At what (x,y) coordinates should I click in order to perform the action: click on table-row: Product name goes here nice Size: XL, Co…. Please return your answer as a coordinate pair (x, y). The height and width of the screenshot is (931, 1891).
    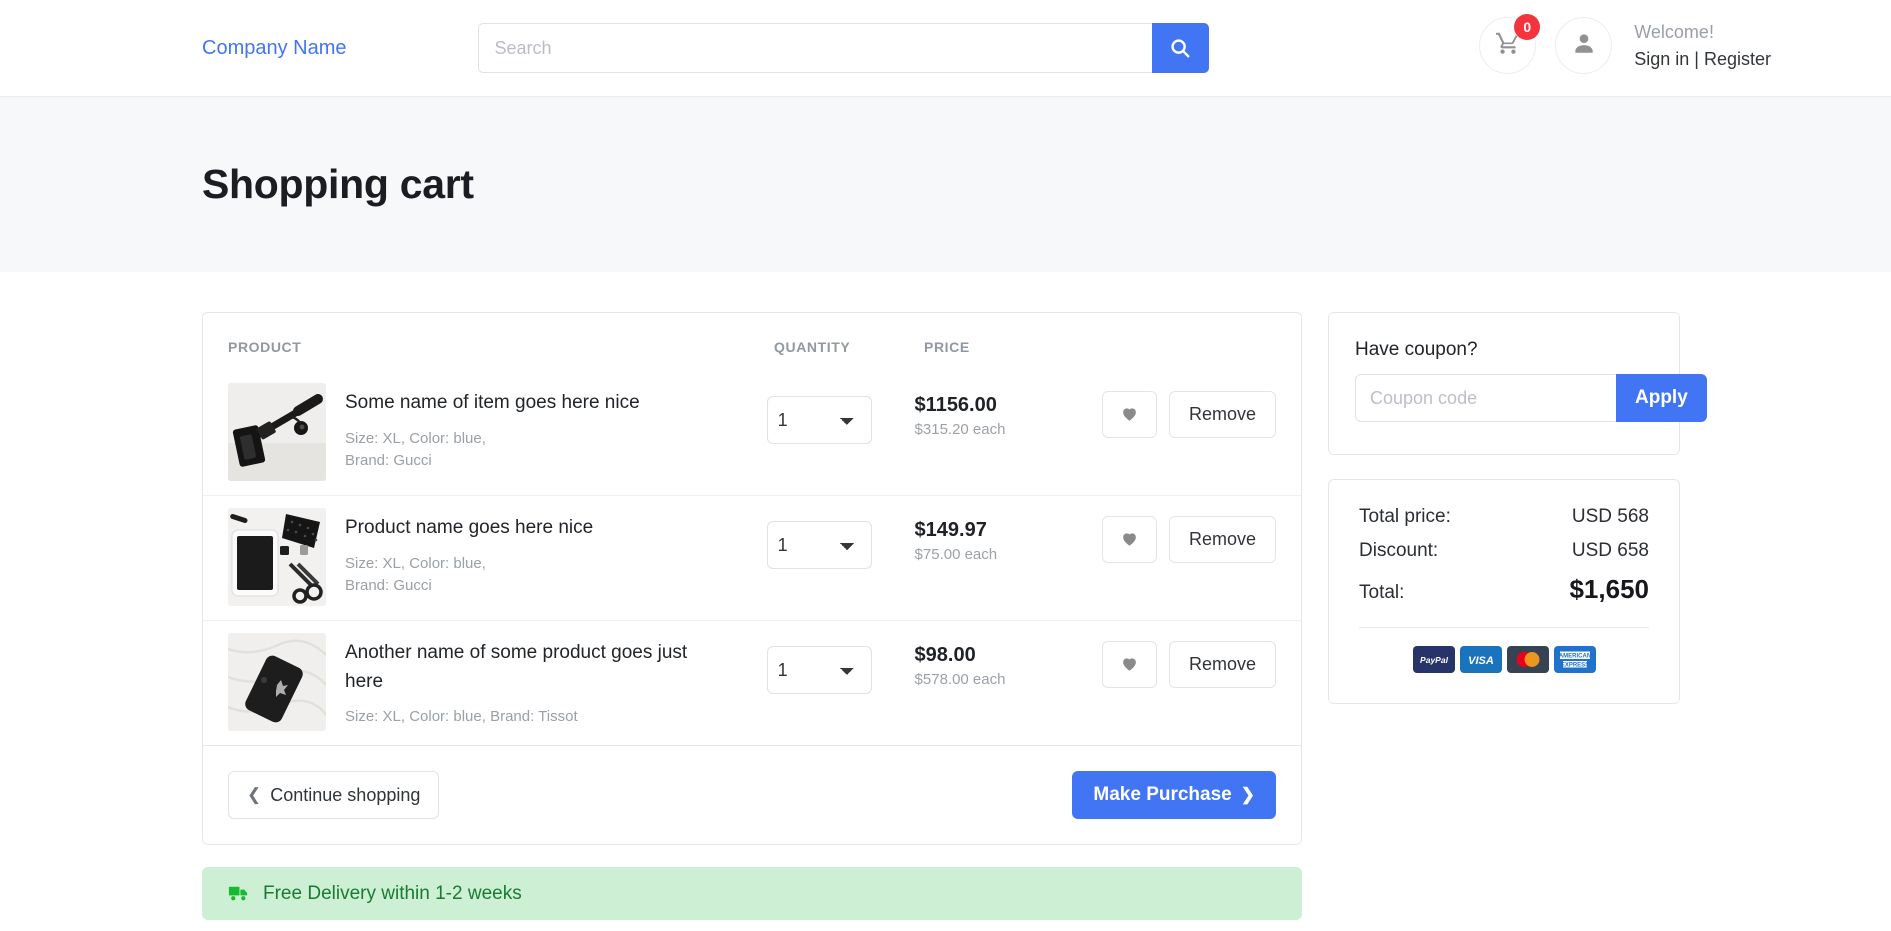
    Looking at the image, I should click on (752, 557).